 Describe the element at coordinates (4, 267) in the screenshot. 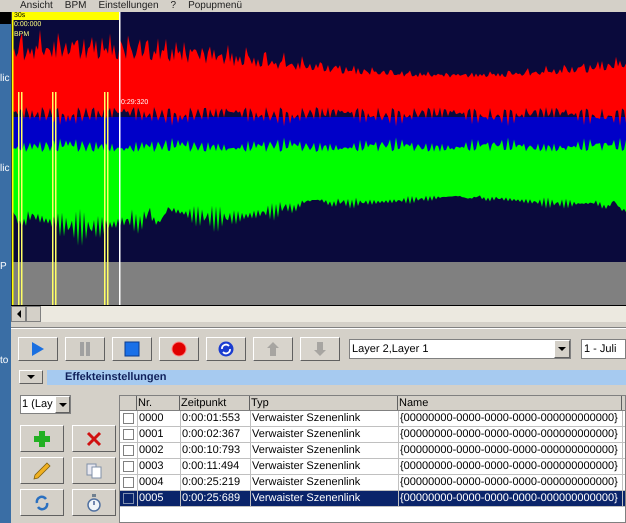

I see `side-label: P` at that location.